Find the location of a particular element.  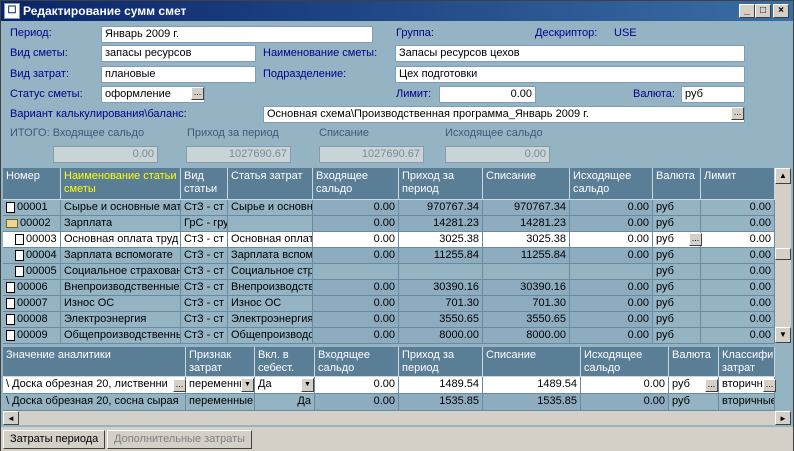

table-cell: Общепроизводс is located at coordinates (270, 336).